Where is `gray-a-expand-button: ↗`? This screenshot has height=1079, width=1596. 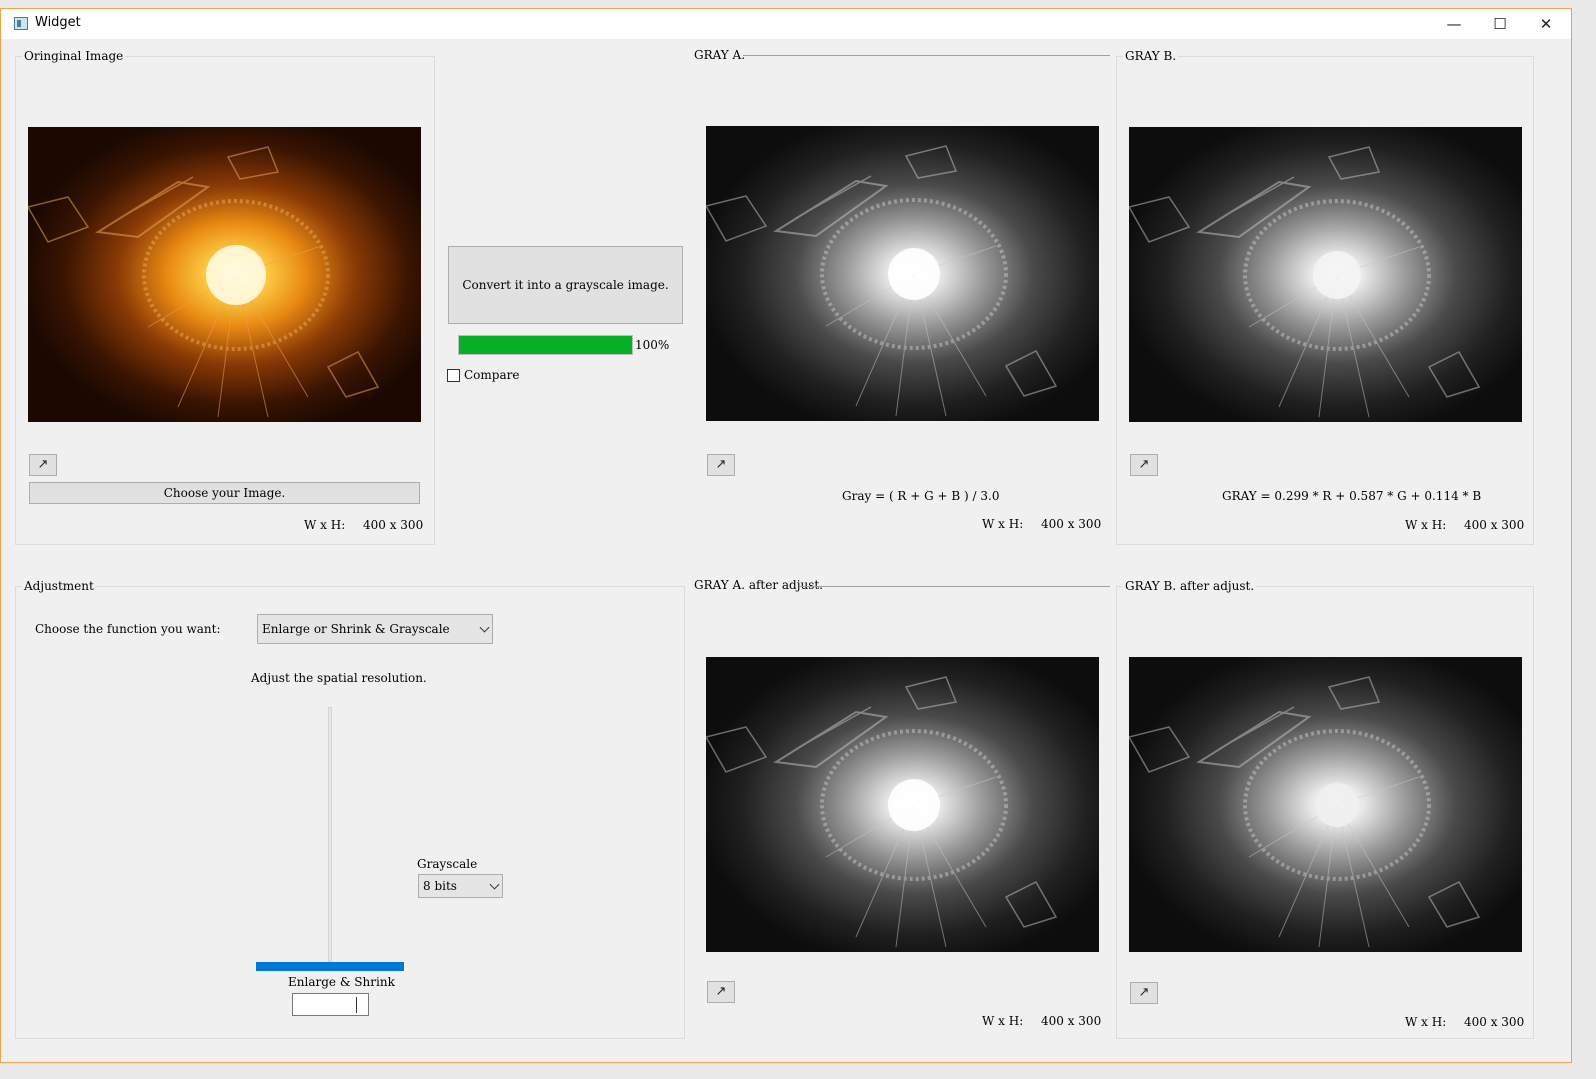 gray-a-expand-button: ↗ is located at coordinates (721, 465).